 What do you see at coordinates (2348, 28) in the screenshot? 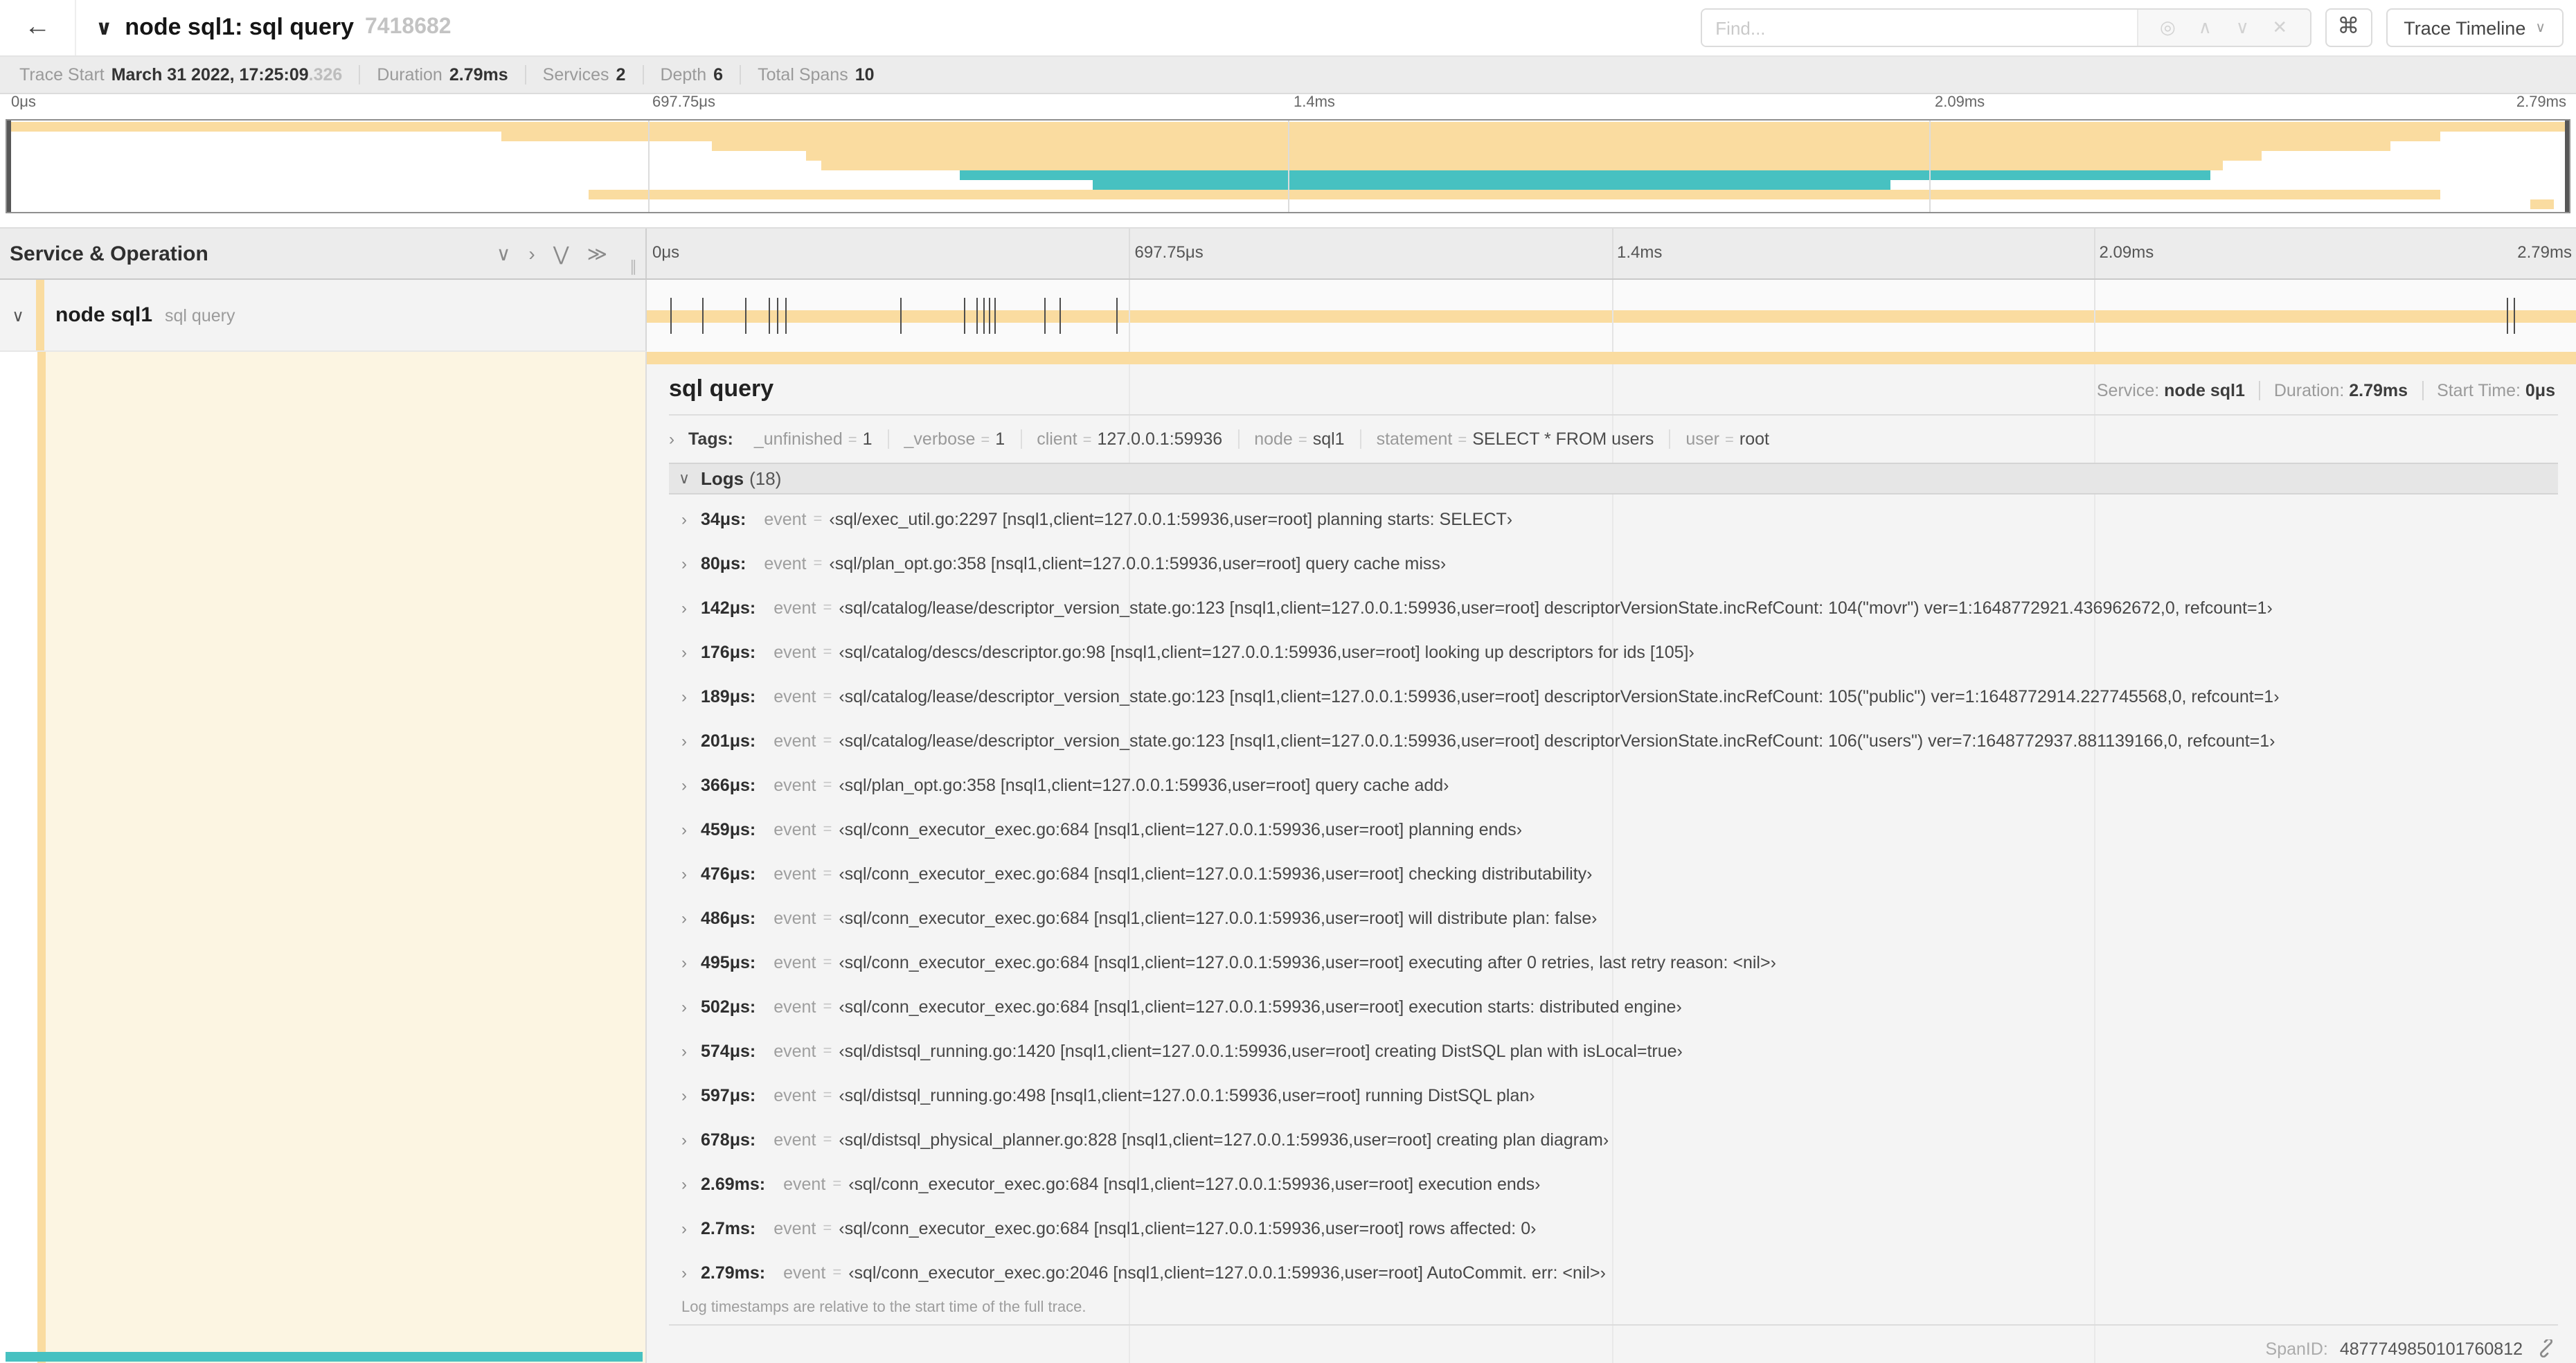
I see `keyboard-shortcuts-button: ⌘` at bounding box center [2348, 28].